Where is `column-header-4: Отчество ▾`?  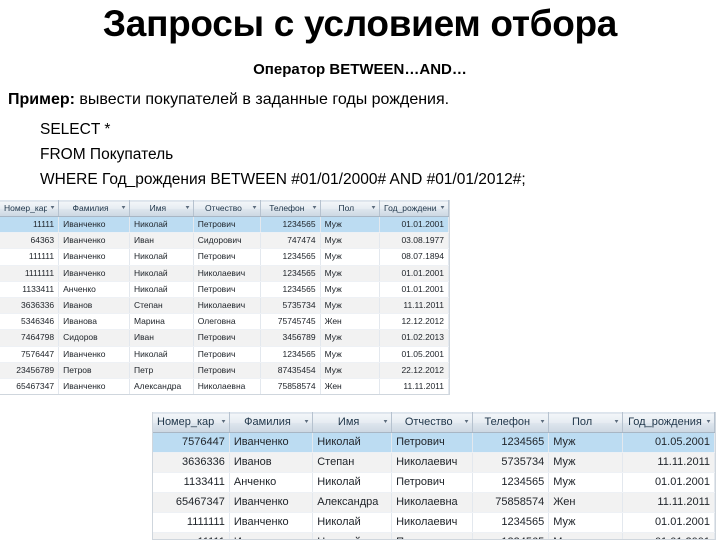 column-header-4: Отчество ▾ is located at coordinates (432, 422).